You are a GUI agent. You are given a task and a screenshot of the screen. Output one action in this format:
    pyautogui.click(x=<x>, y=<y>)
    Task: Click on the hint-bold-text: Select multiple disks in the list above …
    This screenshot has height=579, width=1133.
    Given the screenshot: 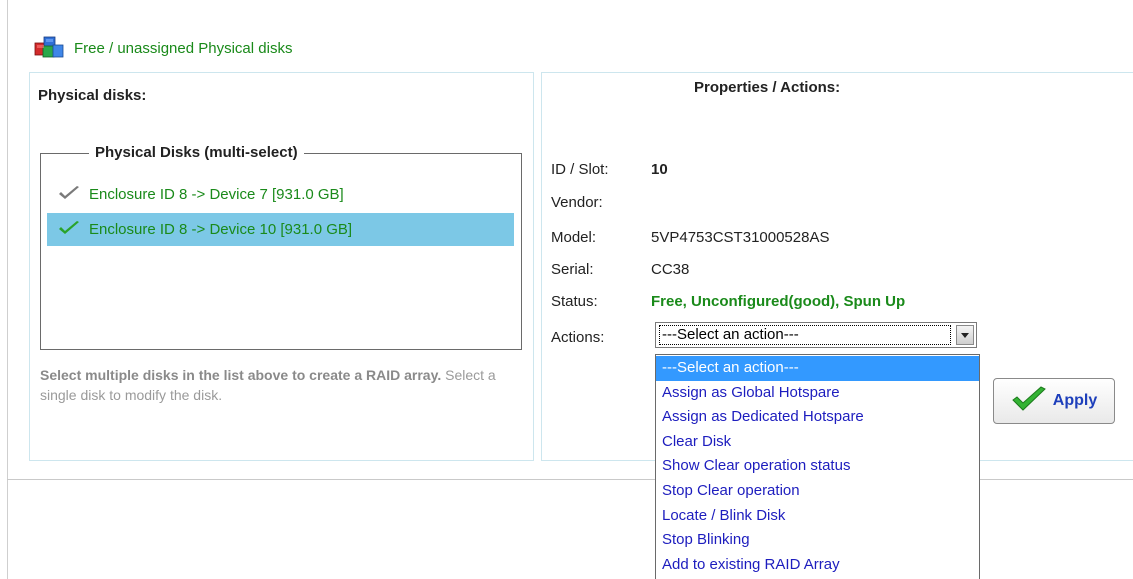 What is the action you would take?
    pyautogui.click(x=241, y=375)
    